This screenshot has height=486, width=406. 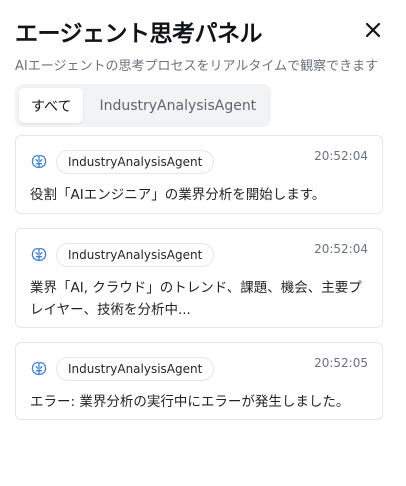 What do you see at coordinates (178, 195) in the screenshot?
I see `thought-message: 役割「AIエンジニア」の業界分析を開始します。` at bounding box center [178, 195].